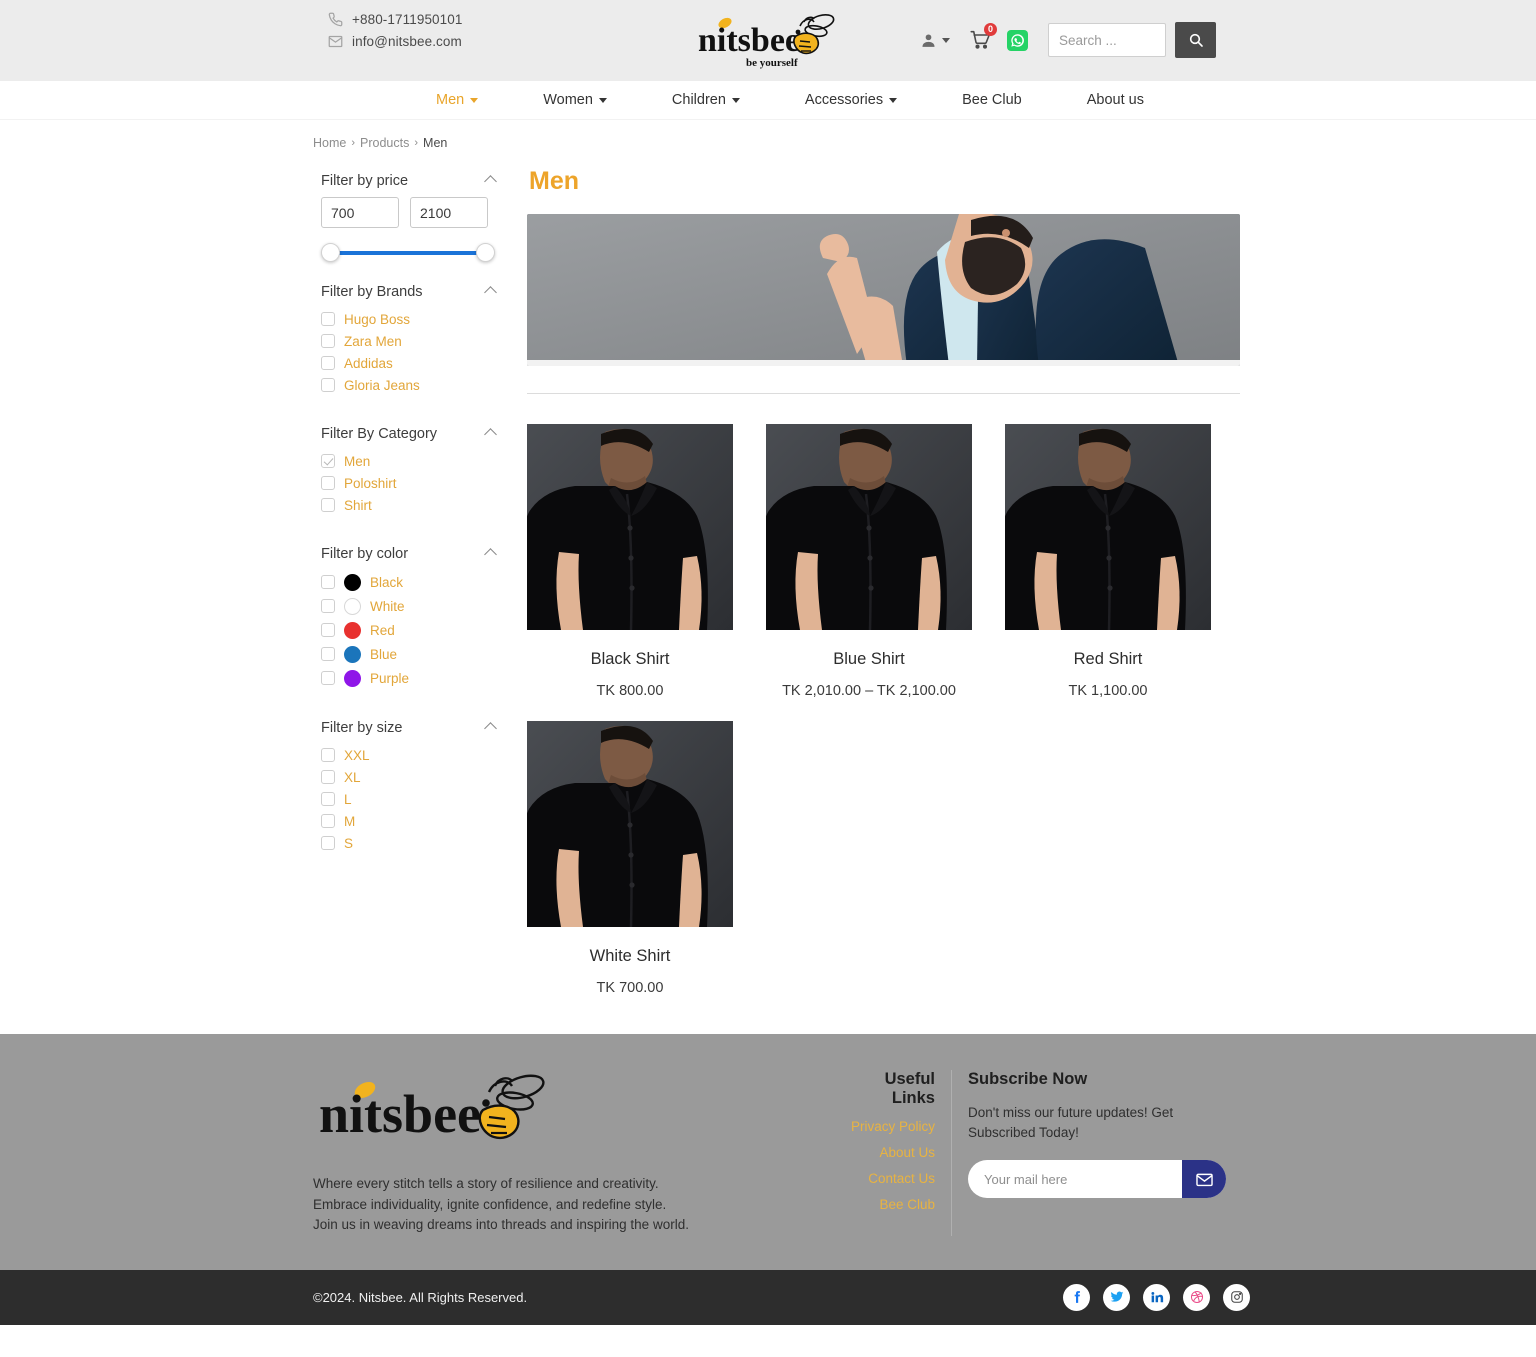 The image size is (1536, 1357). What do you see at coordinates (935, 40) in the screenshot?
I see `account-menu` at bounding box center [935, 40].